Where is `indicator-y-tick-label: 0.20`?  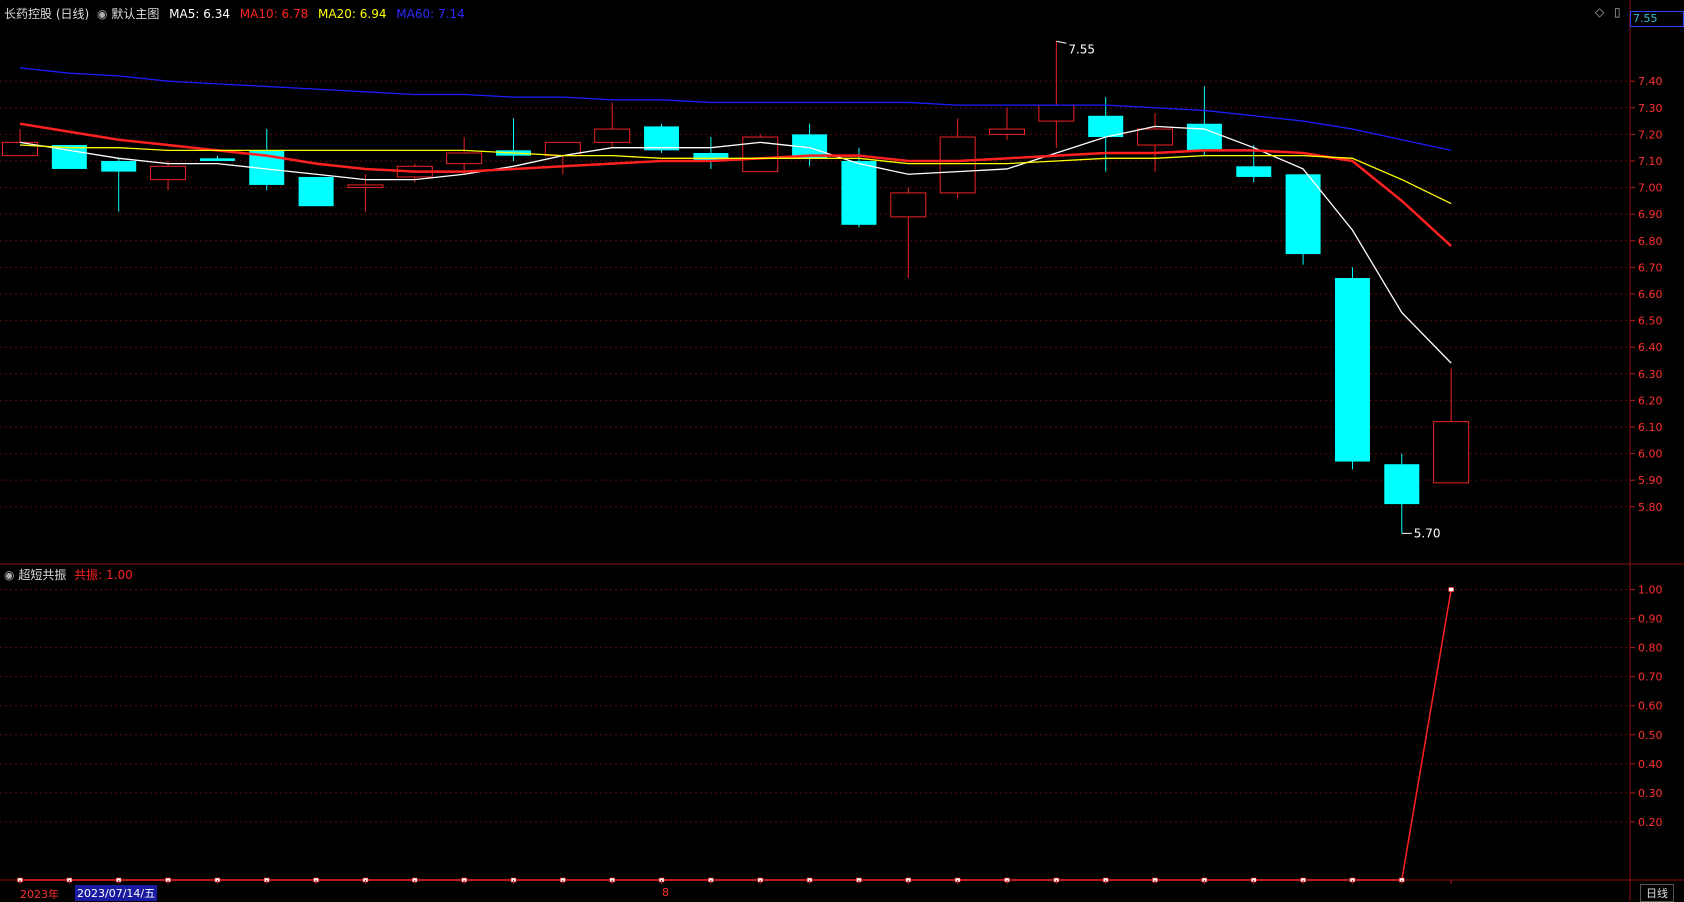
indicator-y-tick-label: 0.20 is located at coordinates (1650, 822).